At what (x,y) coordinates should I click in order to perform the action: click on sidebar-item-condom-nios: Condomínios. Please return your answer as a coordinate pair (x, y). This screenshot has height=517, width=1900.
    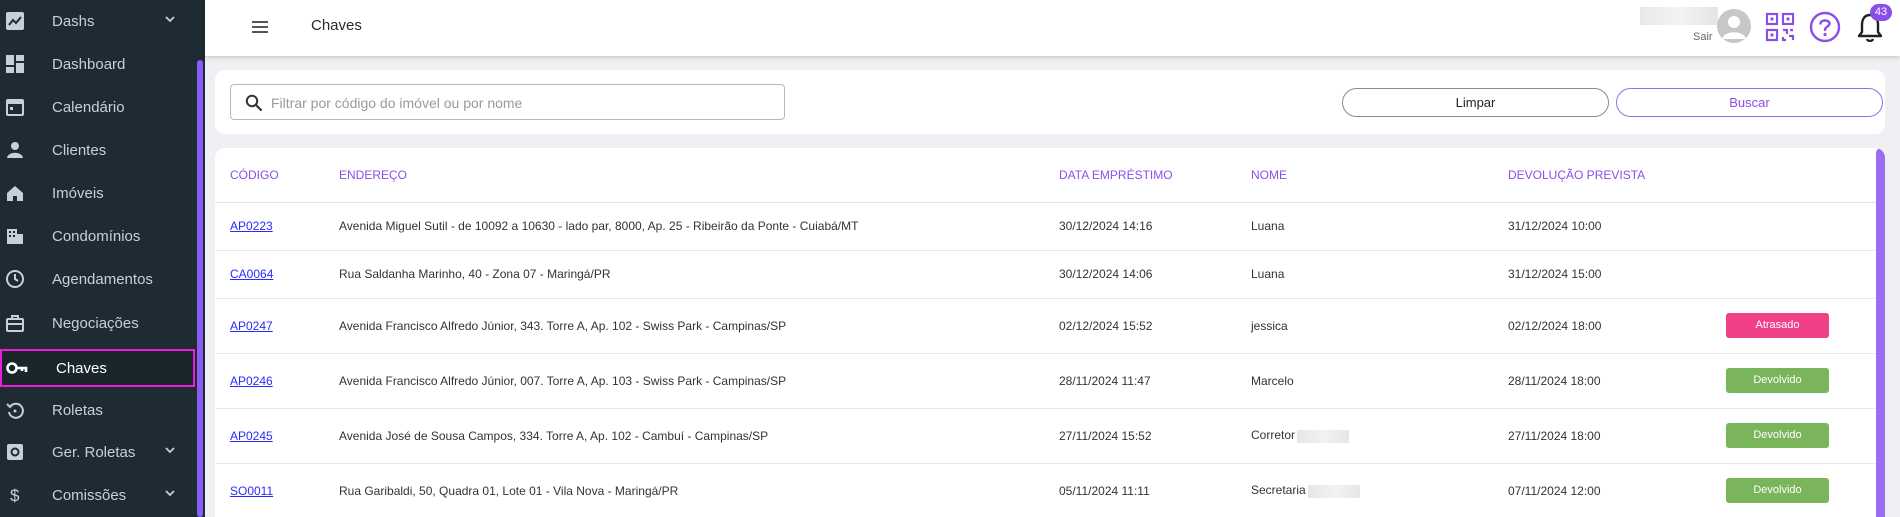
    Looking at the image, I should click on (97, 236).